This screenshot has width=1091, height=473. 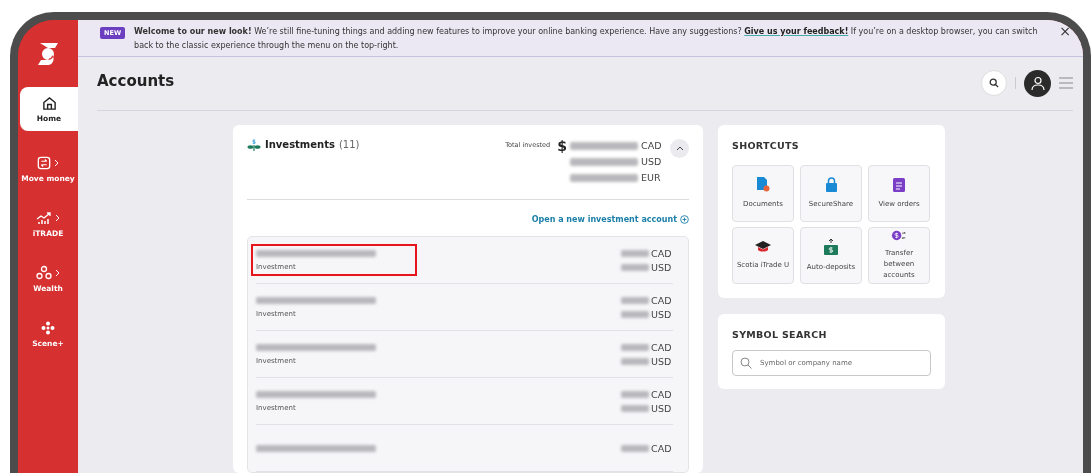 I want to click on profile-button, so click(x=1037, y=83).